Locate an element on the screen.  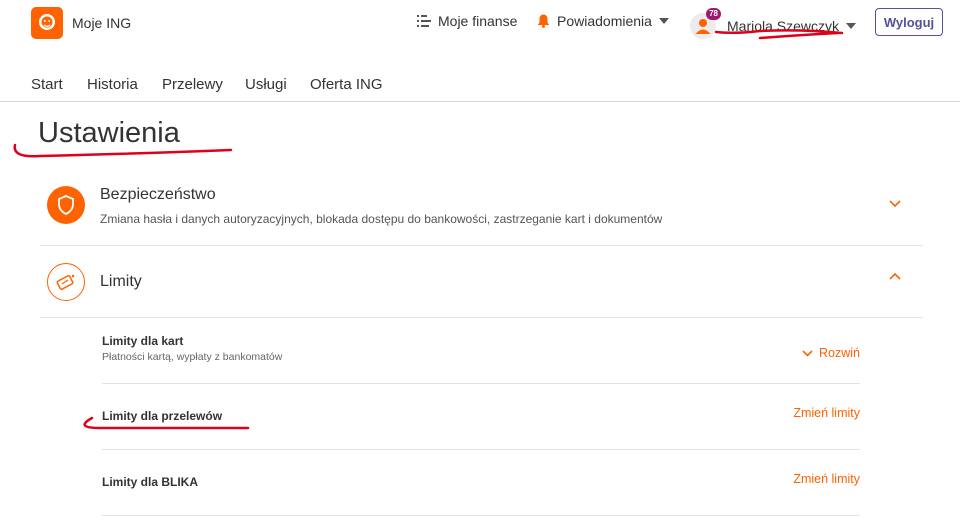
nav-item-historia: Historia is located at coordinates (112, 84).